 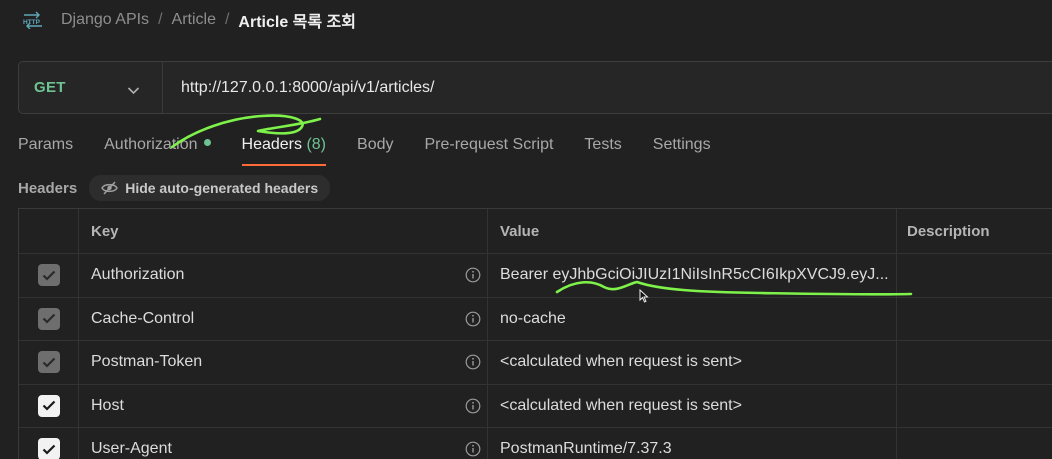 What do you see at coordinates (533, 318) in the screenshot?
I see `row-value: no-cache` at bounding box center [533, 318].